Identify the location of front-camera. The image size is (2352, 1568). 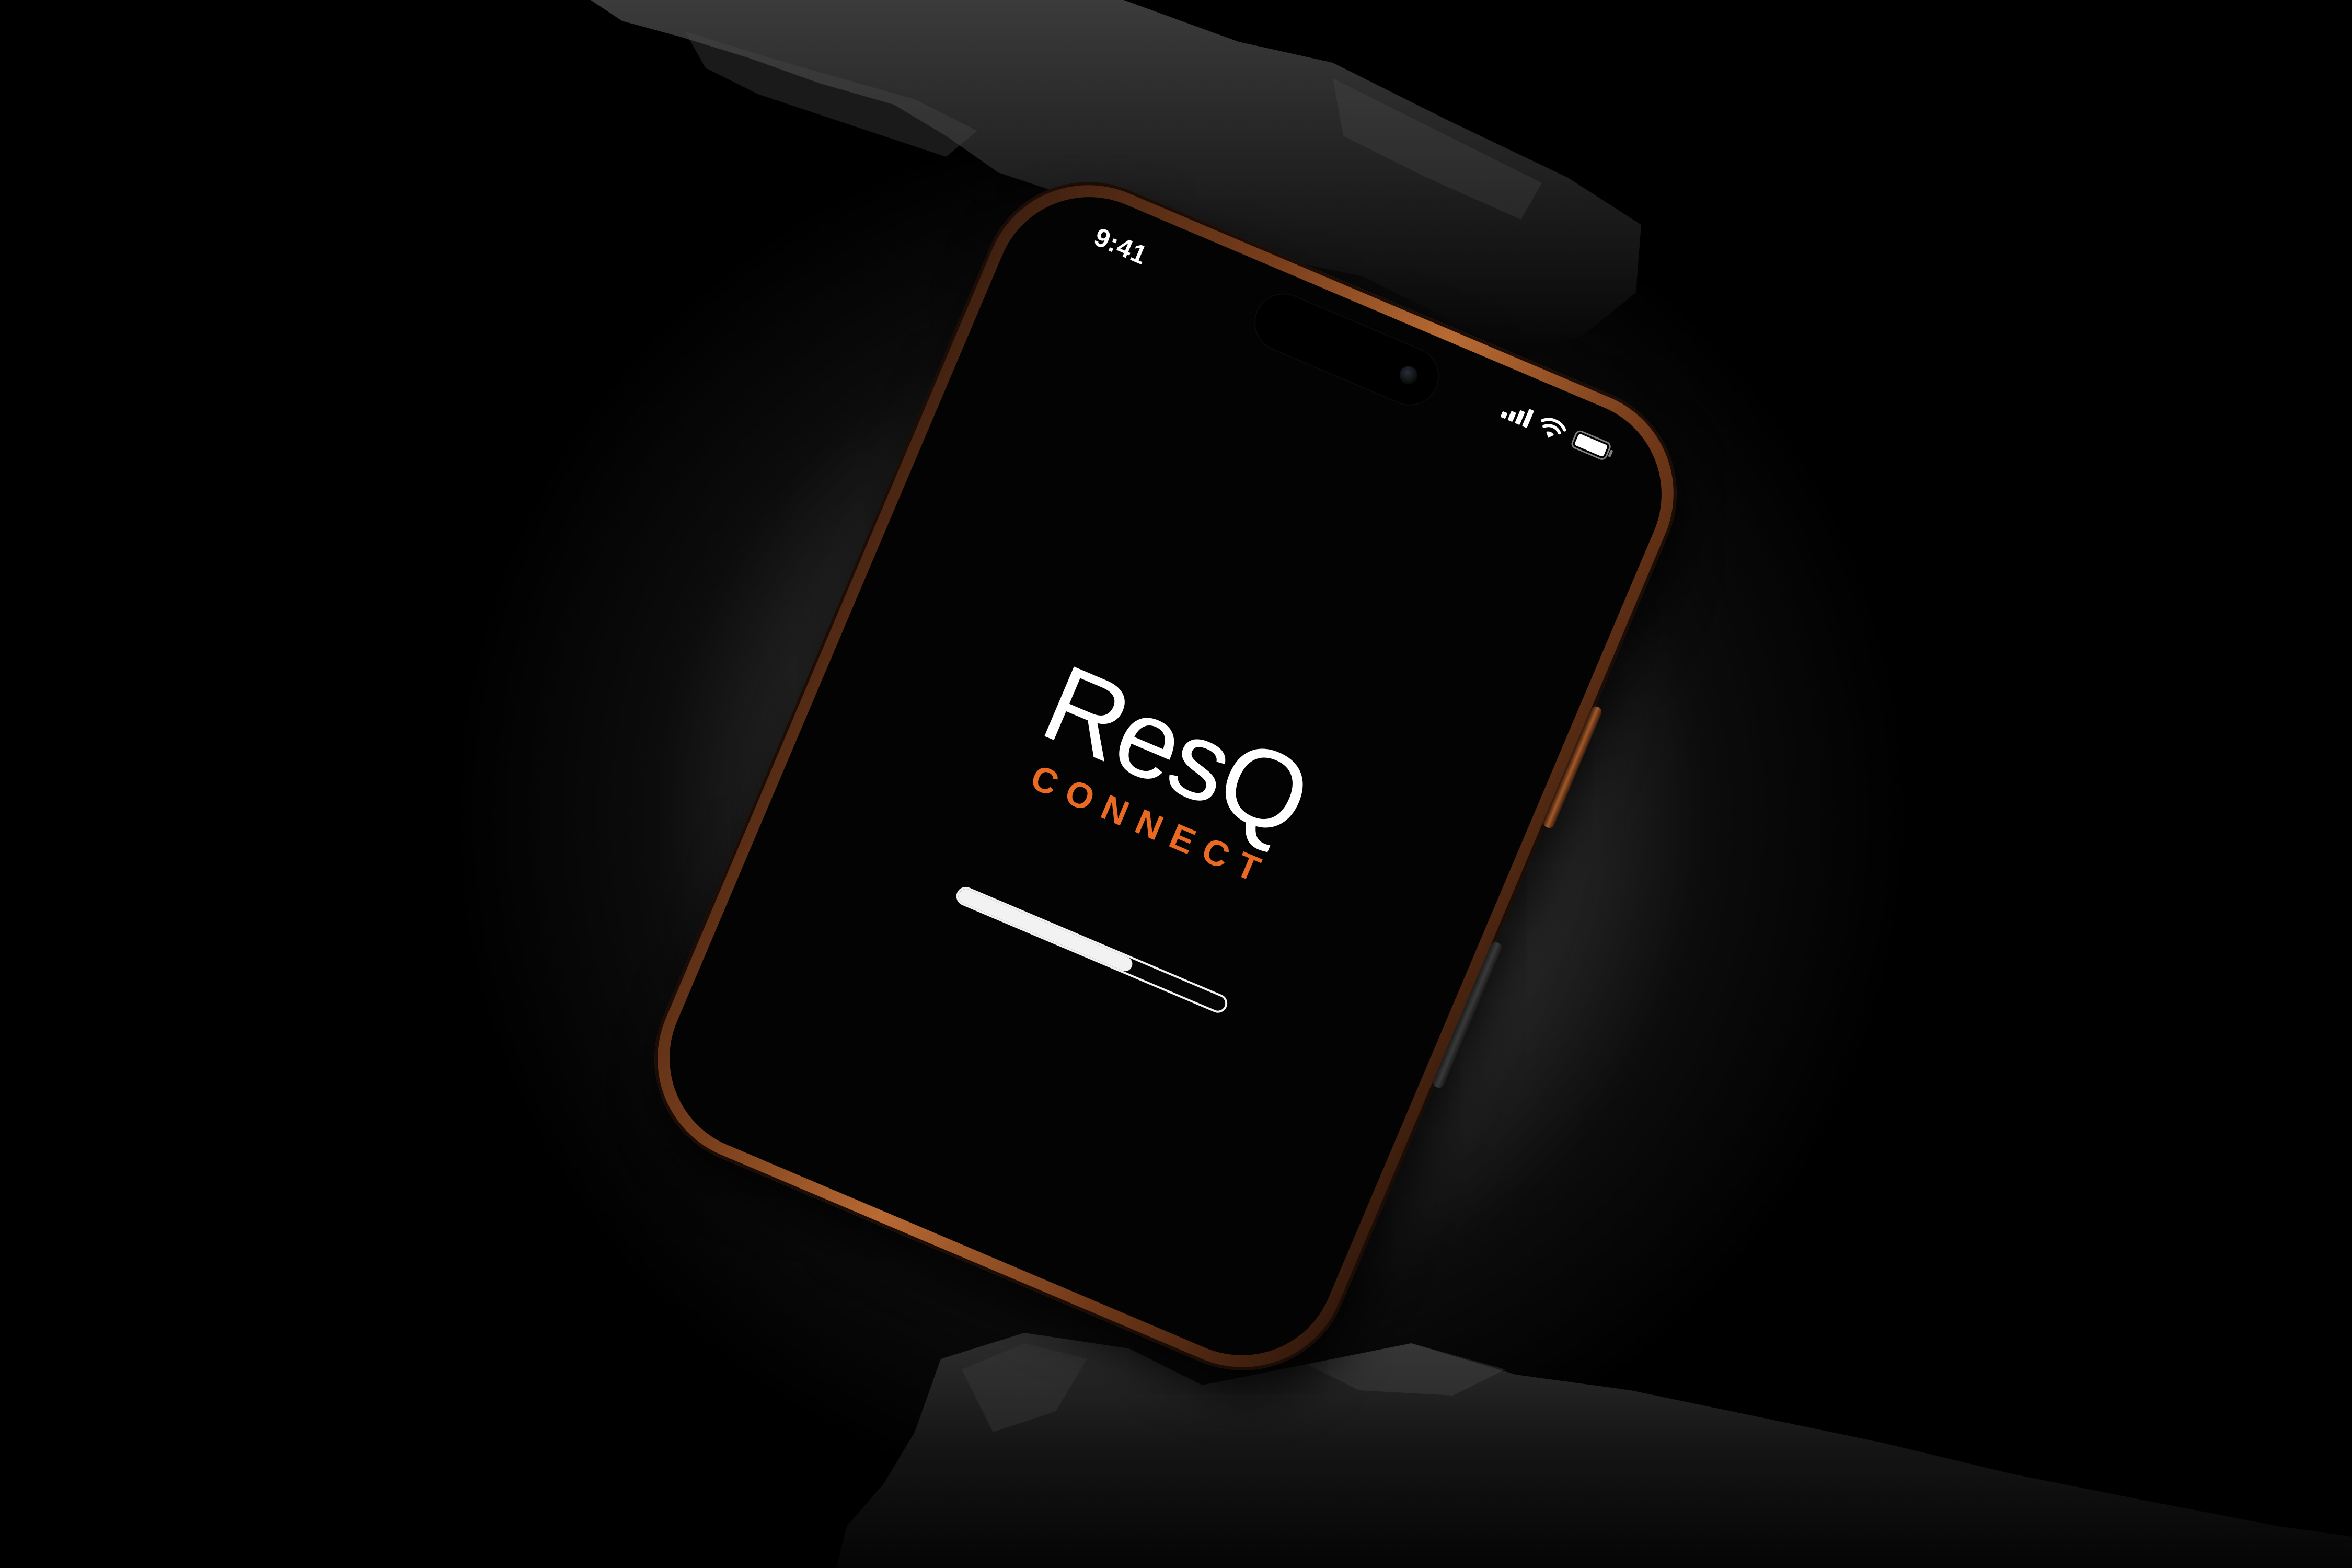
(1409, 375).